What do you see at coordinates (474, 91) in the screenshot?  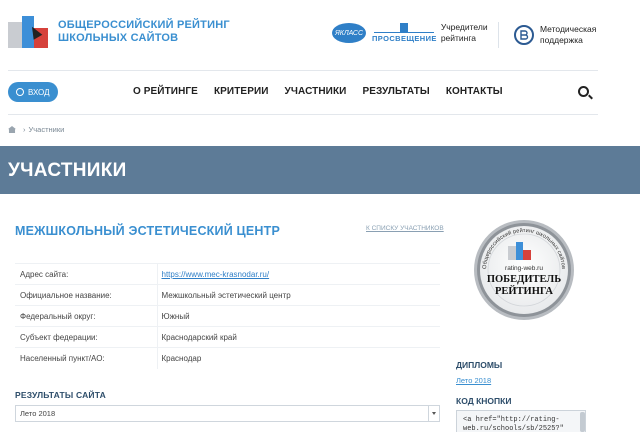 I see `nav-item-contacts: КОНТАКТЫ` at bounding box center [474, 91].